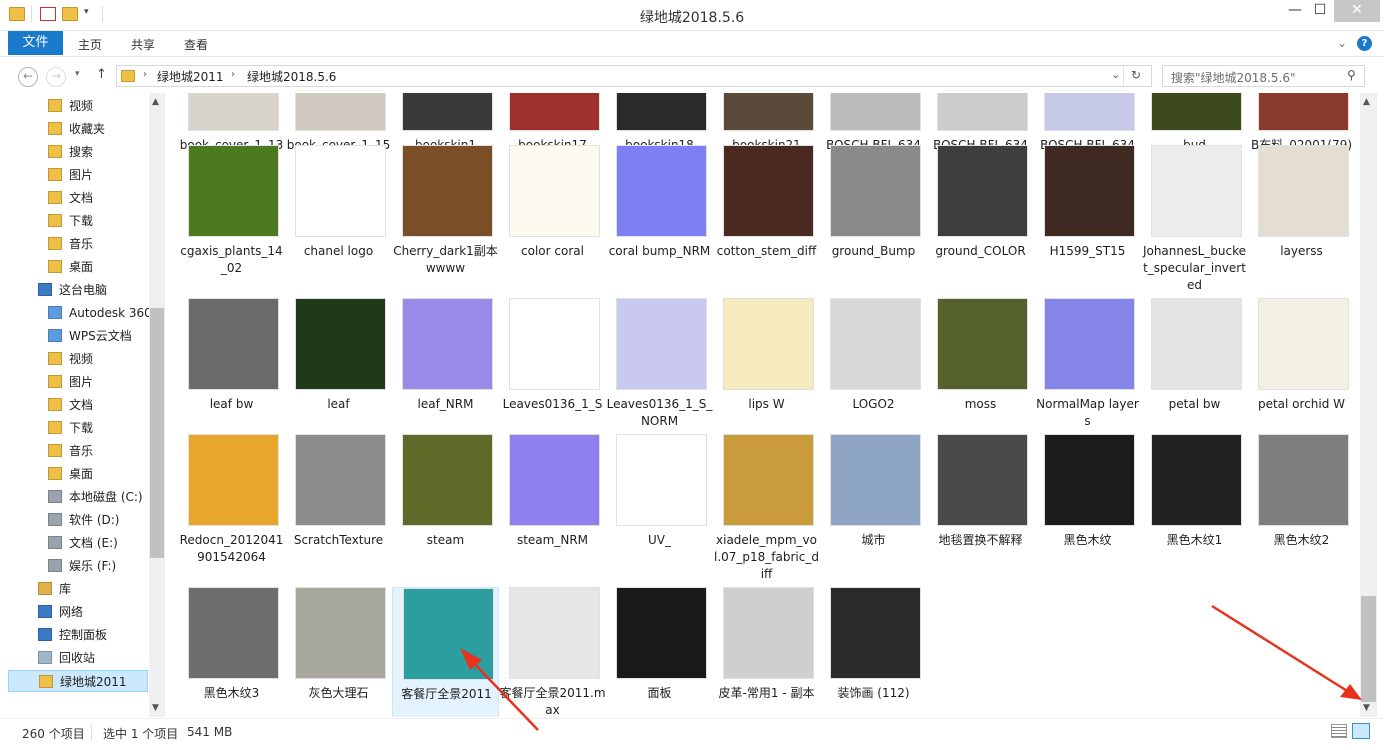 This screenshot has width=1384, height=750. What do you see at coordinates (1351, 692) in the screenshot?
I see `annotation-arrow-head` at bounding box center [1351, 692].